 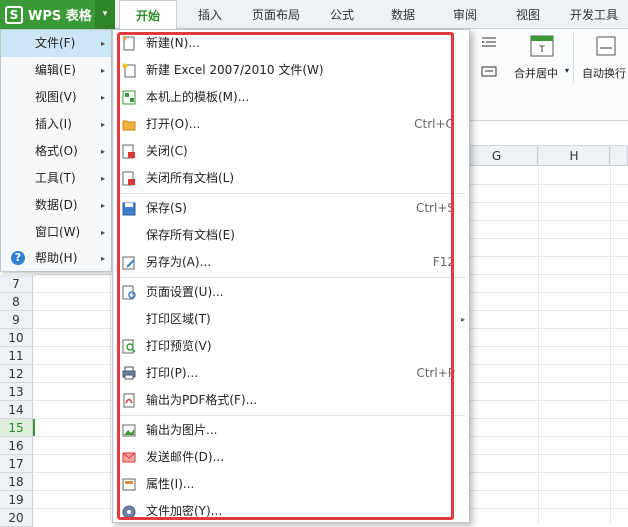 I want to click on tab-developer: 开发工具, so click(x=594, y=14).